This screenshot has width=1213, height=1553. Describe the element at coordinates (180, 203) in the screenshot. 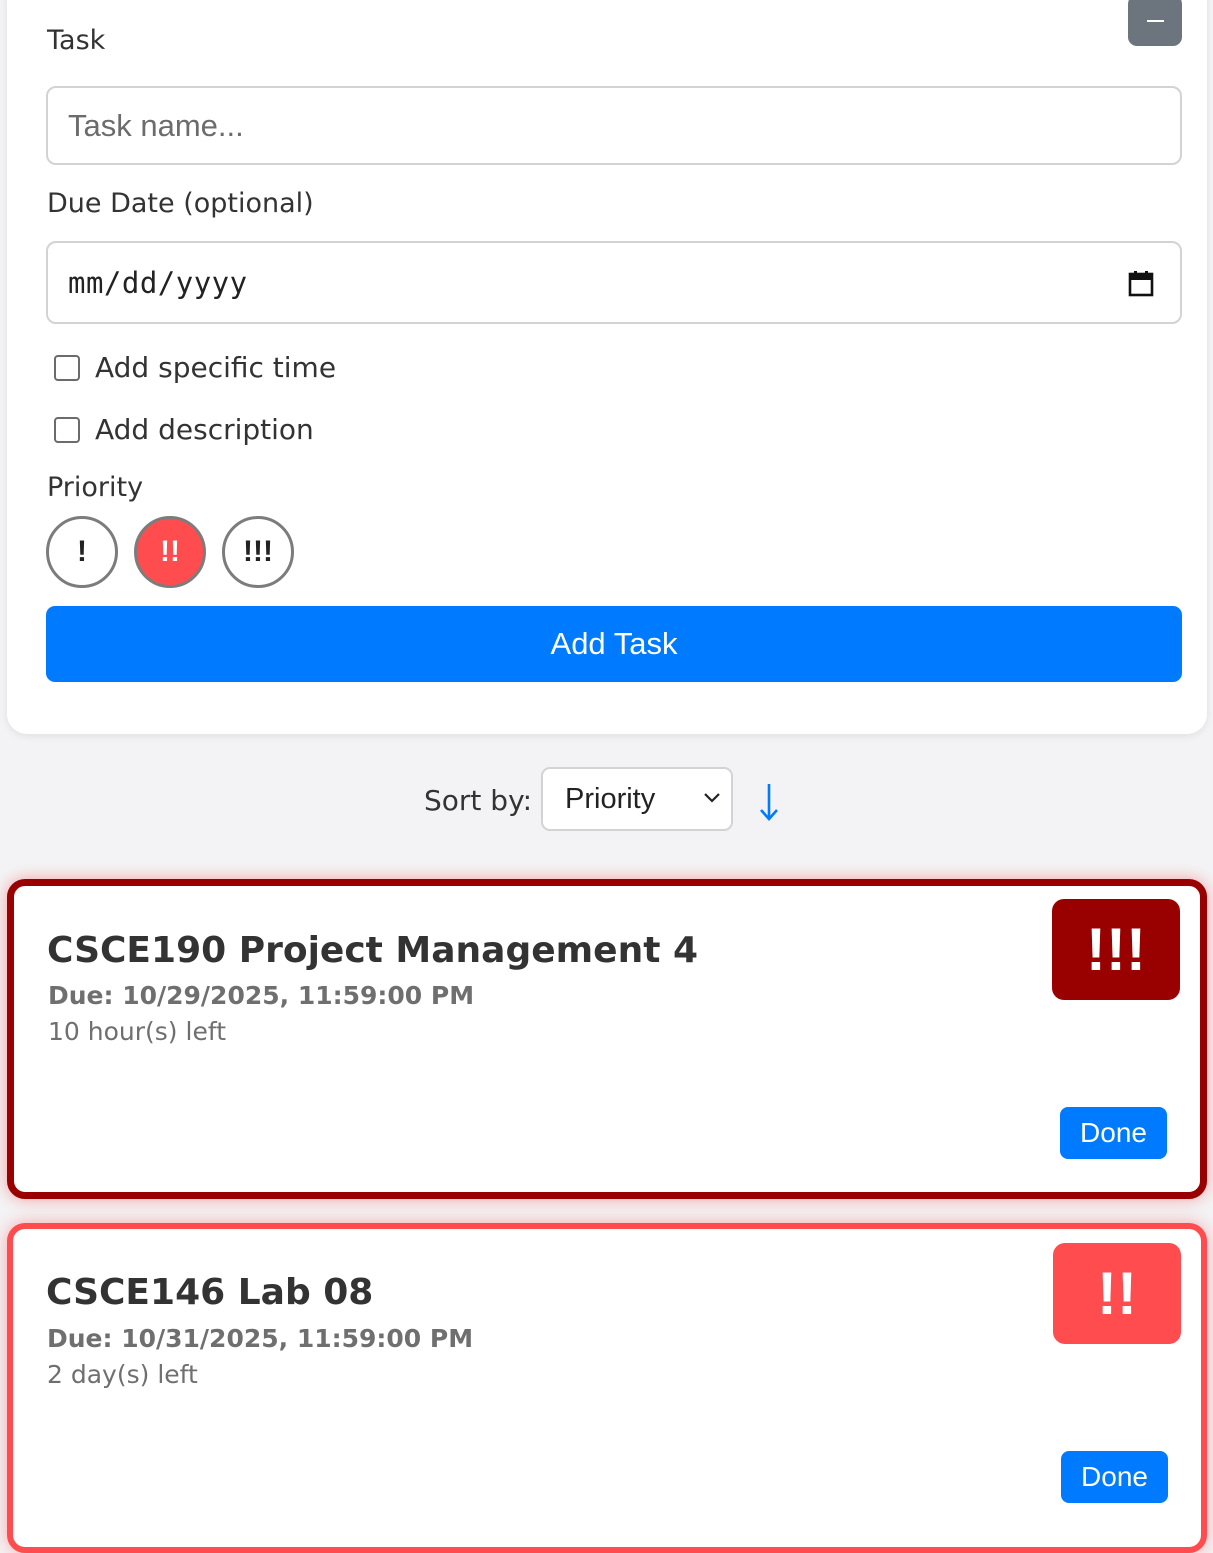

I see `due-date-label: Due Date (optional)` at that location.